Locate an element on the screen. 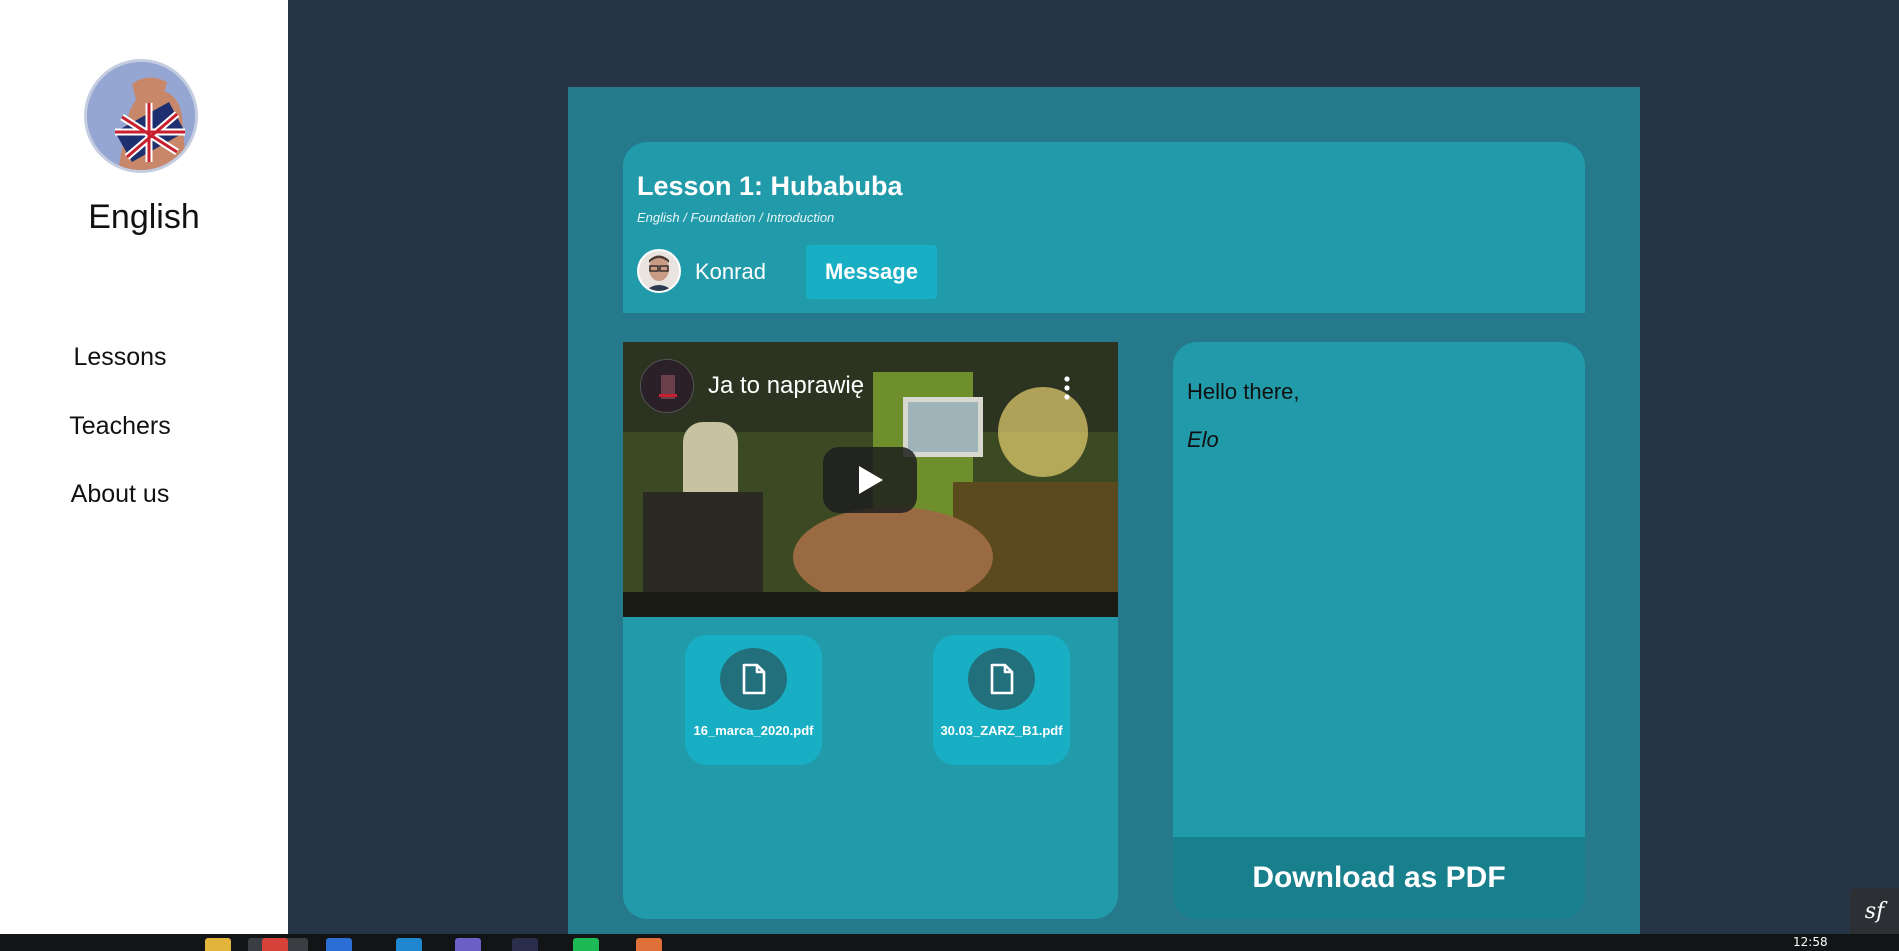 The height and width of the screenshot is (951, 1899). channel-avatar is located at coordinates (667, 386).